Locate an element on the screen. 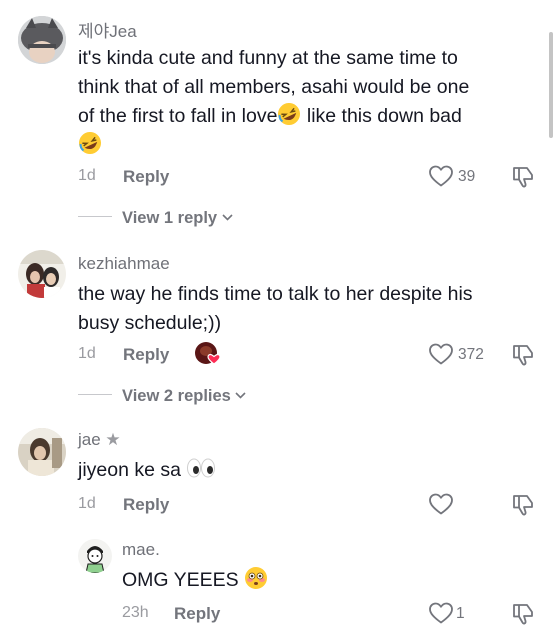  comment-username: jae ★ is located at coordinates (99, 440).